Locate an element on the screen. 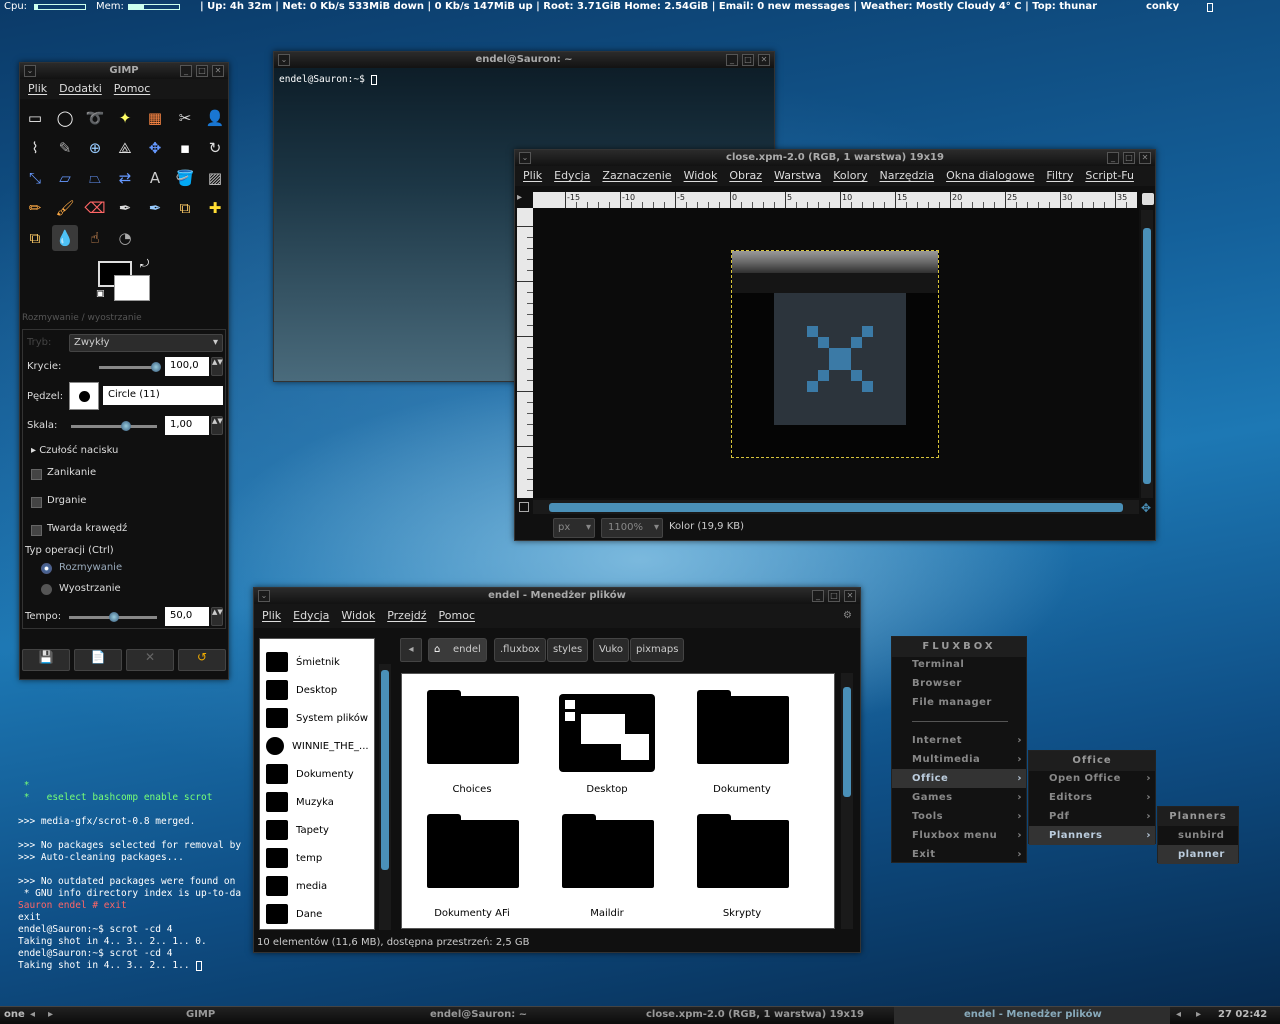 The image size is (1280, 1024). delete-options-icon: ✕ is located at coordinates (150, 660).